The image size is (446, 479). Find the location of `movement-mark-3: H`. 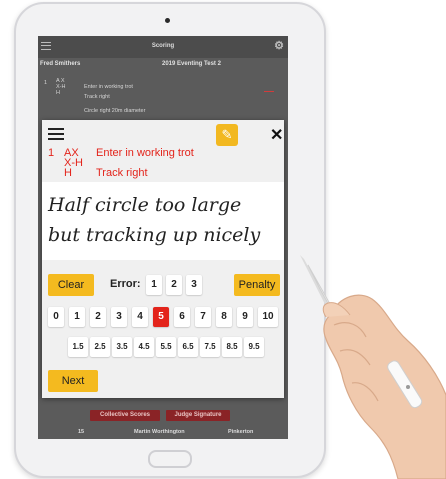

movement-mark-3: H is located at coordinates (68, 173).